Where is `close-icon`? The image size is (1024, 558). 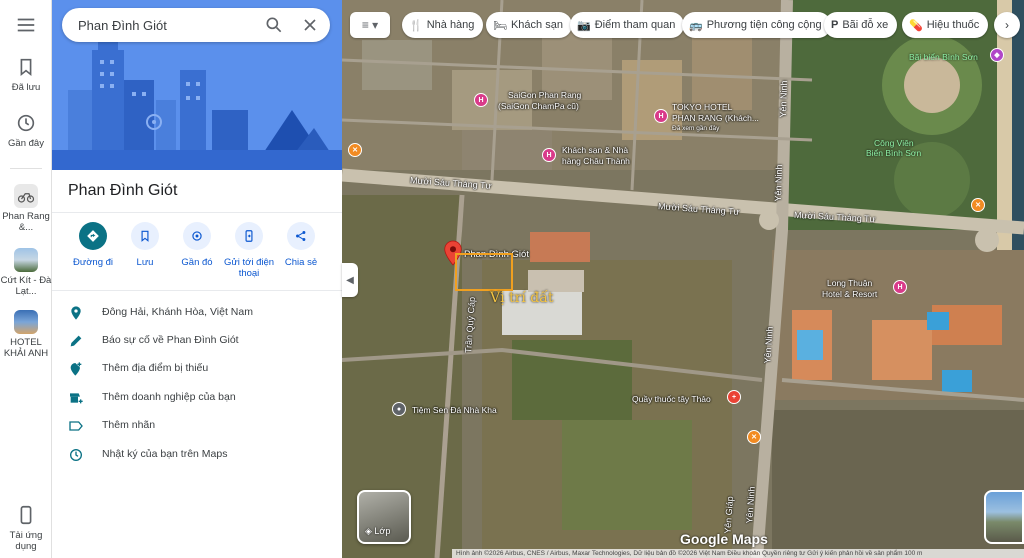 close-icon is located at coordinates (310, 25).